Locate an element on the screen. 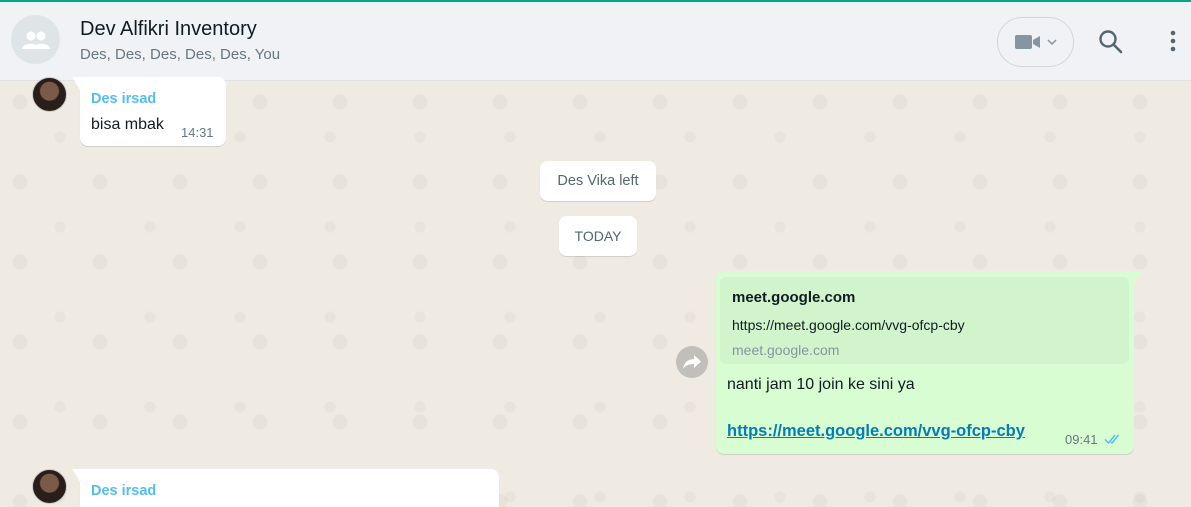 This screenshot has height=507, width=1191. incoming-message: Des irsad bisa mbak 14:31 is located at coordinates (149, 111).